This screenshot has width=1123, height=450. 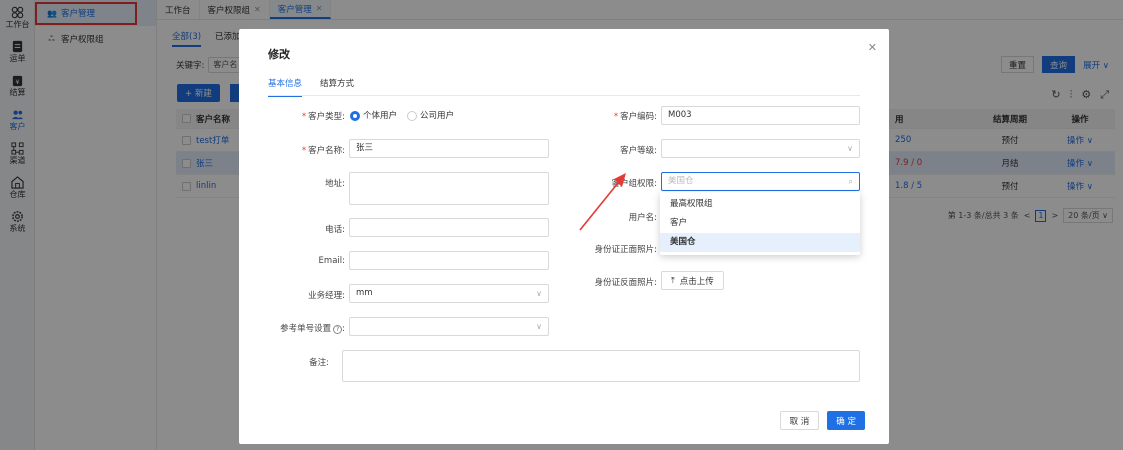 What do you see at coordinates (799, 420) in the screenshot?
I see `cancel-button: 取 消` at bounding box center [799, 420].